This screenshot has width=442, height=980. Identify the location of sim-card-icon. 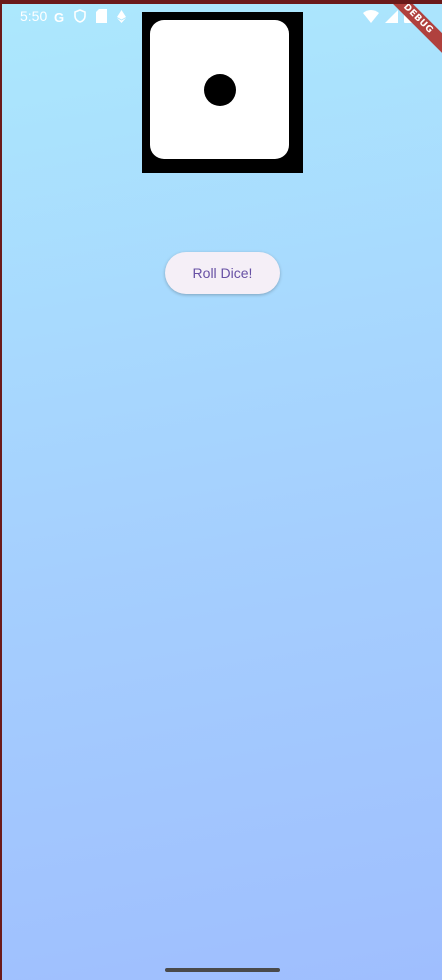
(102, 17).